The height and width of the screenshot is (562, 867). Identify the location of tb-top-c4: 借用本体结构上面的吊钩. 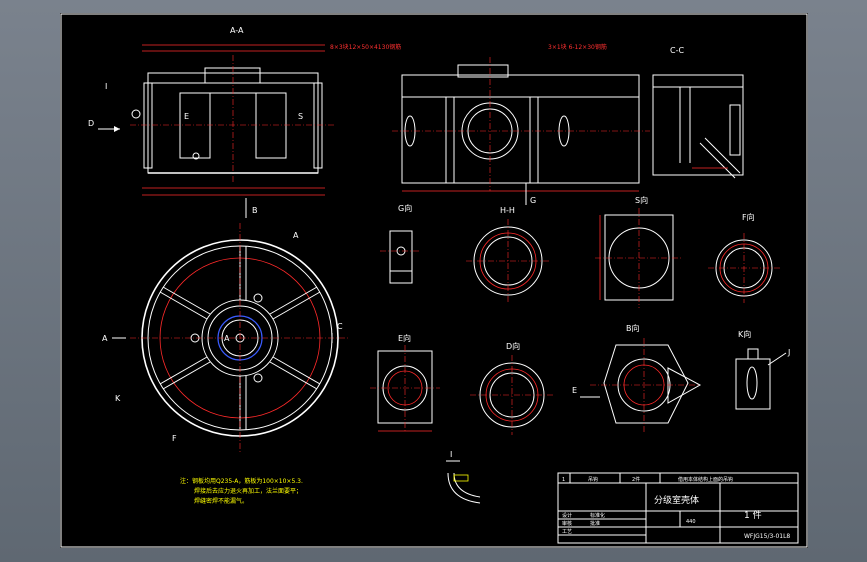
(705, 479).